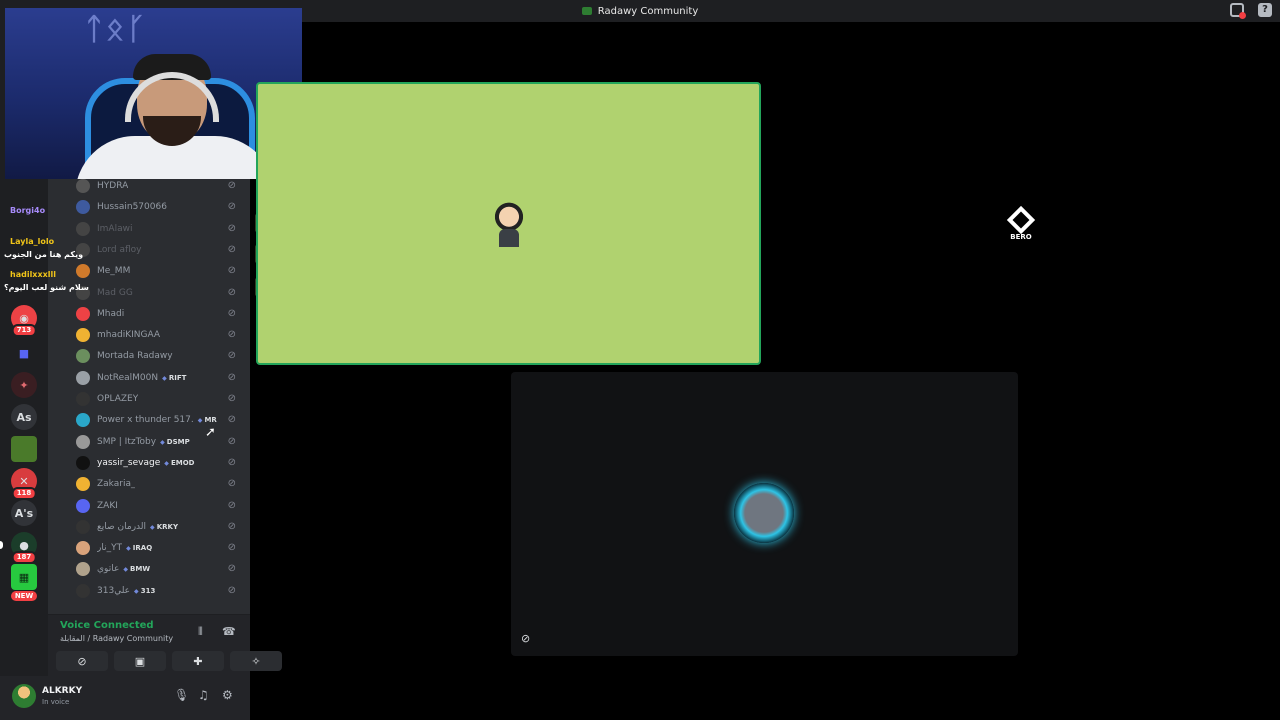  Describe the element at coordinates (161, 293) in the screenshot. I see `member-row: Mad GG ⊘` at that location.